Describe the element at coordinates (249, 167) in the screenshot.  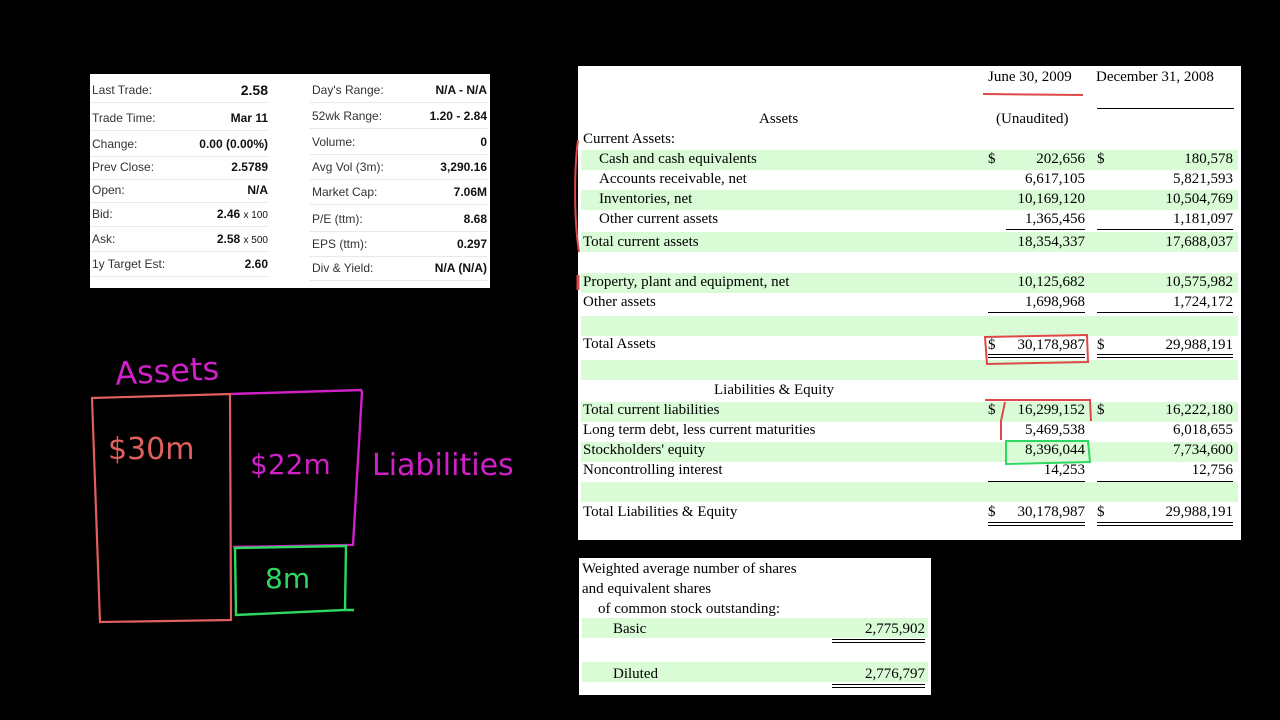
I see `quote-value: 2.5789` at that location.